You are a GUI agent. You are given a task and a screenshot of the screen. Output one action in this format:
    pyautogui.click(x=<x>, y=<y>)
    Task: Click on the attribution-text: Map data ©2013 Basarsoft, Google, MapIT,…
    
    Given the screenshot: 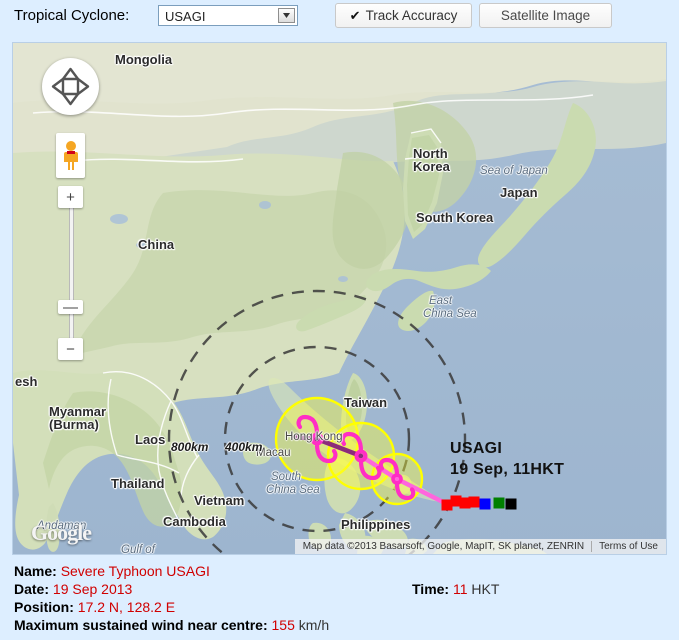 What is the action you would take?
    pyautogui.click(x=443, y=546)
    